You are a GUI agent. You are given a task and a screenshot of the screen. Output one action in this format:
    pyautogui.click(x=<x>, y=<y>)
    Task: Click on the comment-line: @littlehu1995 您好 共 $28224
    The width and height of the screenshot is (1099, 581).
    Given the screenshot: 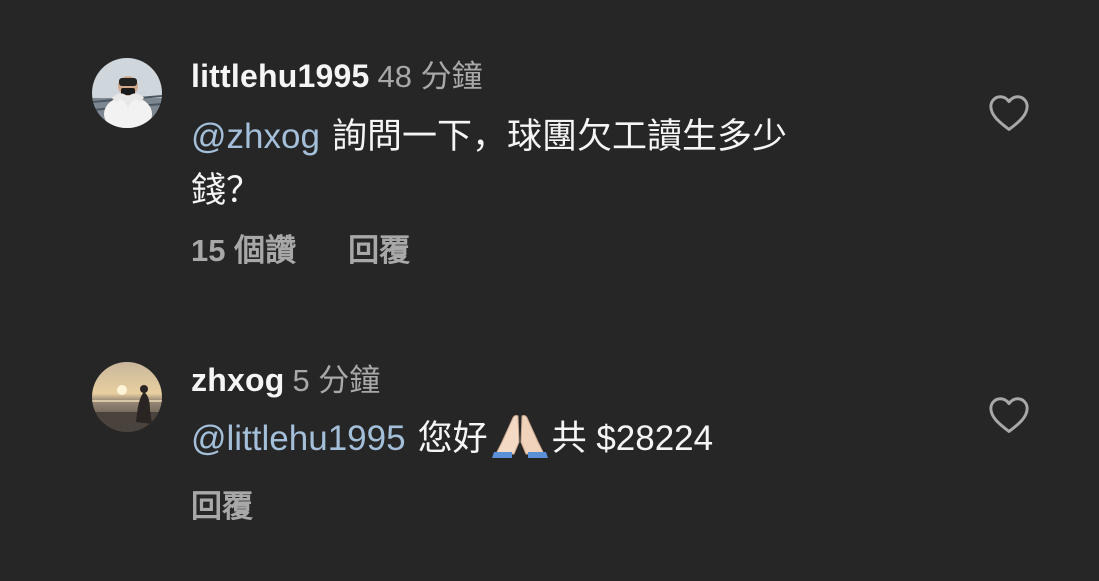 What is the action you would take?
    pyautogui.click(x=571, y=443)
    